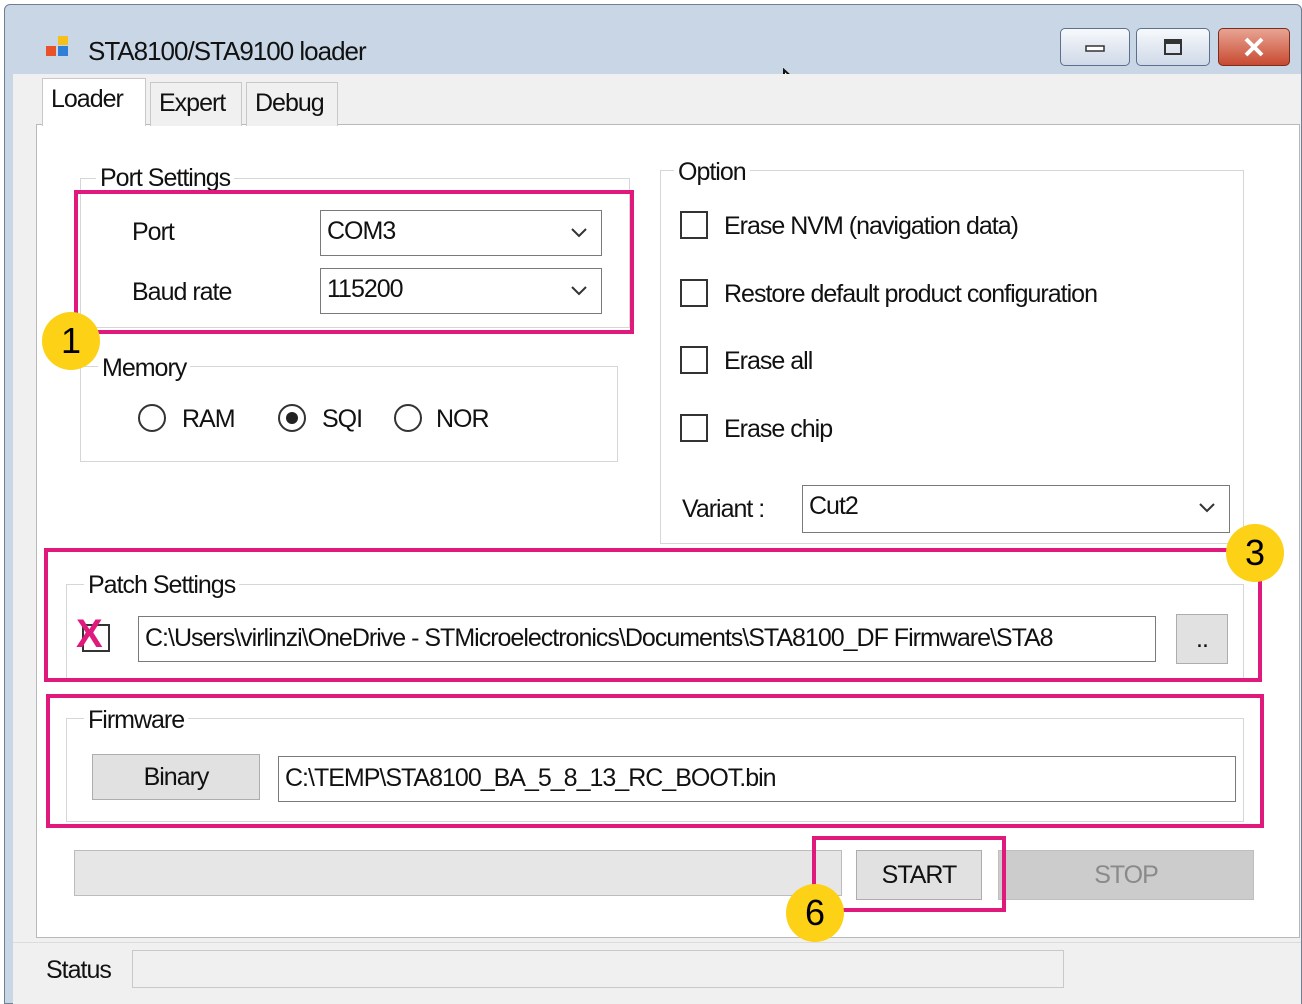  Describe the element at coordinates (768, 361) in the screenshot. I see `checkbox-erase-all-label: Erase all` at that location.